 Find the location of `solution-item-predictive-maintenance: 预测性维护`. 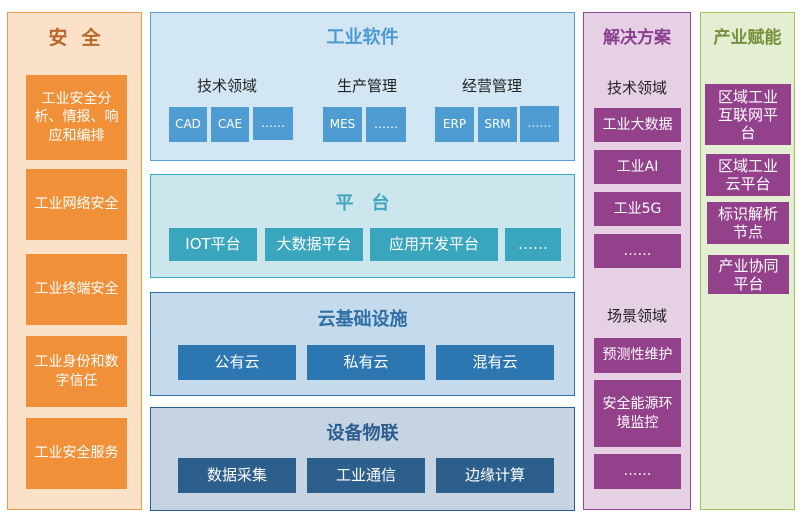

solution-item-predictive-maintenance: 预测性维护 is located at coordinates (637, 355).